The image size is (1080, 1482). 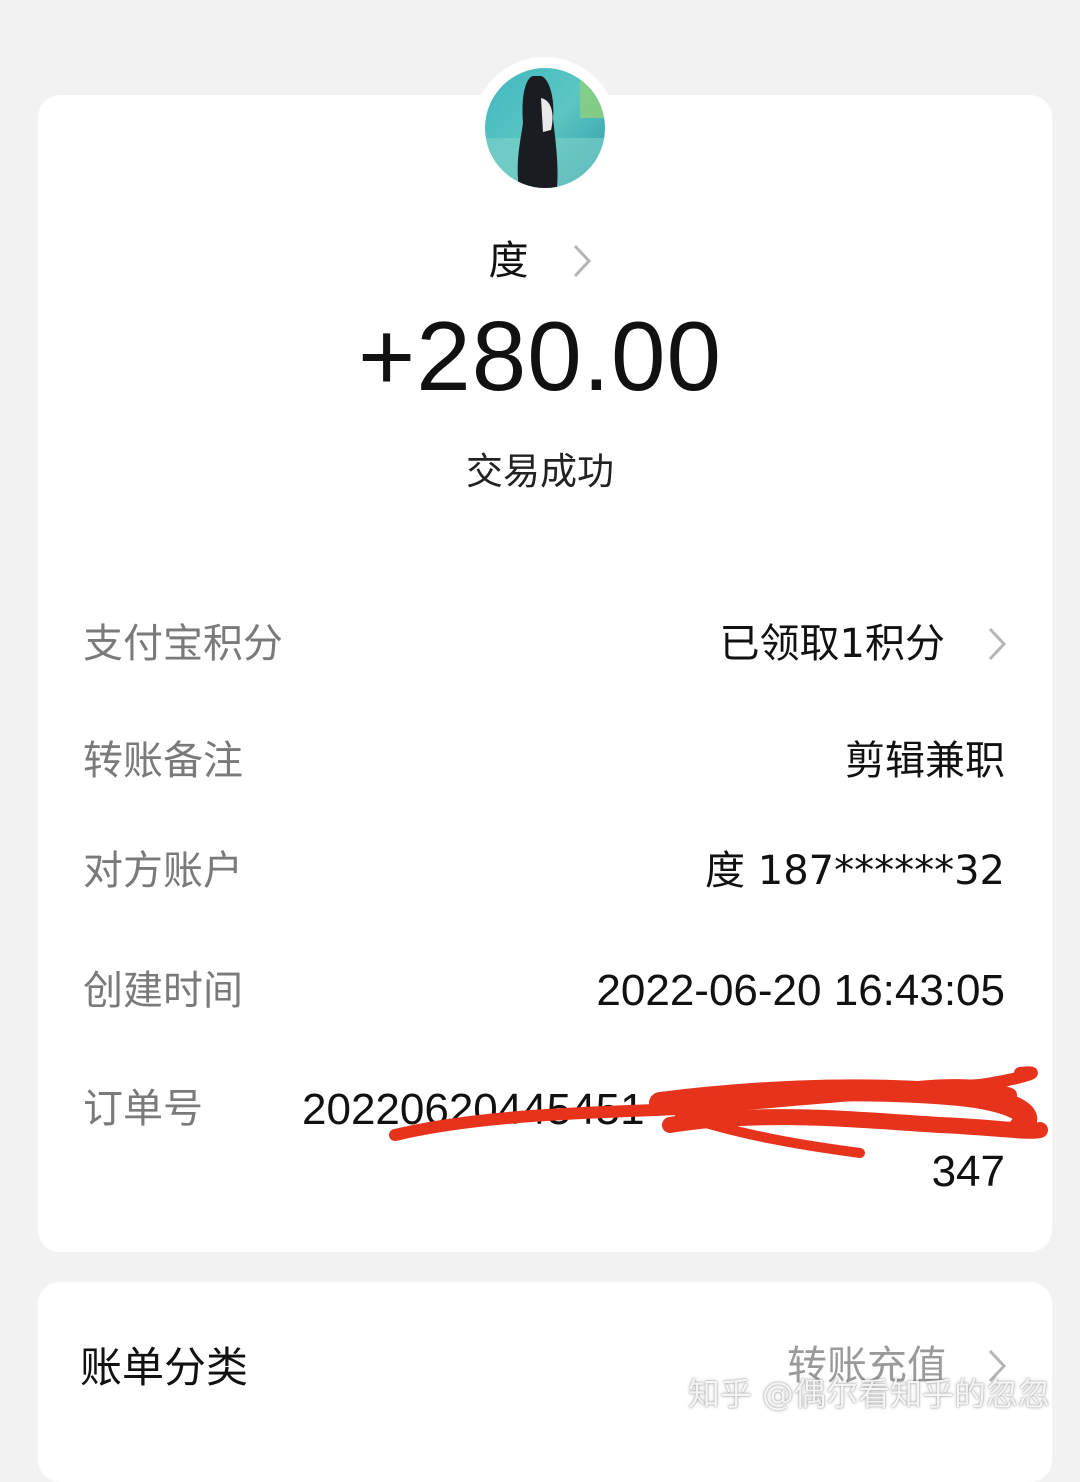 What do you see at coordinates (868, 1394) in the screenshot?
I see `zhihu-watermark: 知乎 @偶尔看知乎的忽忽` at bounding box center [868, 1394].